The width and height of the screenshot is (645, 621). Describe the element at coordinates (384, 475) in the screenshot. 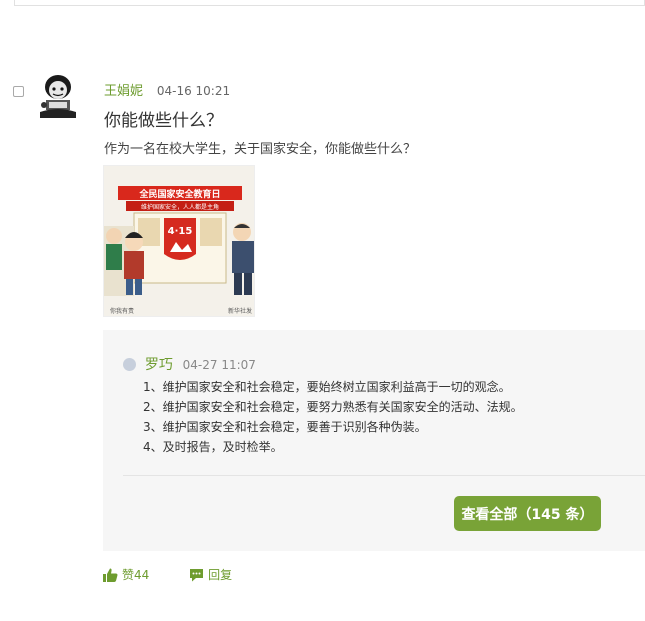

I see `divider` at that location.